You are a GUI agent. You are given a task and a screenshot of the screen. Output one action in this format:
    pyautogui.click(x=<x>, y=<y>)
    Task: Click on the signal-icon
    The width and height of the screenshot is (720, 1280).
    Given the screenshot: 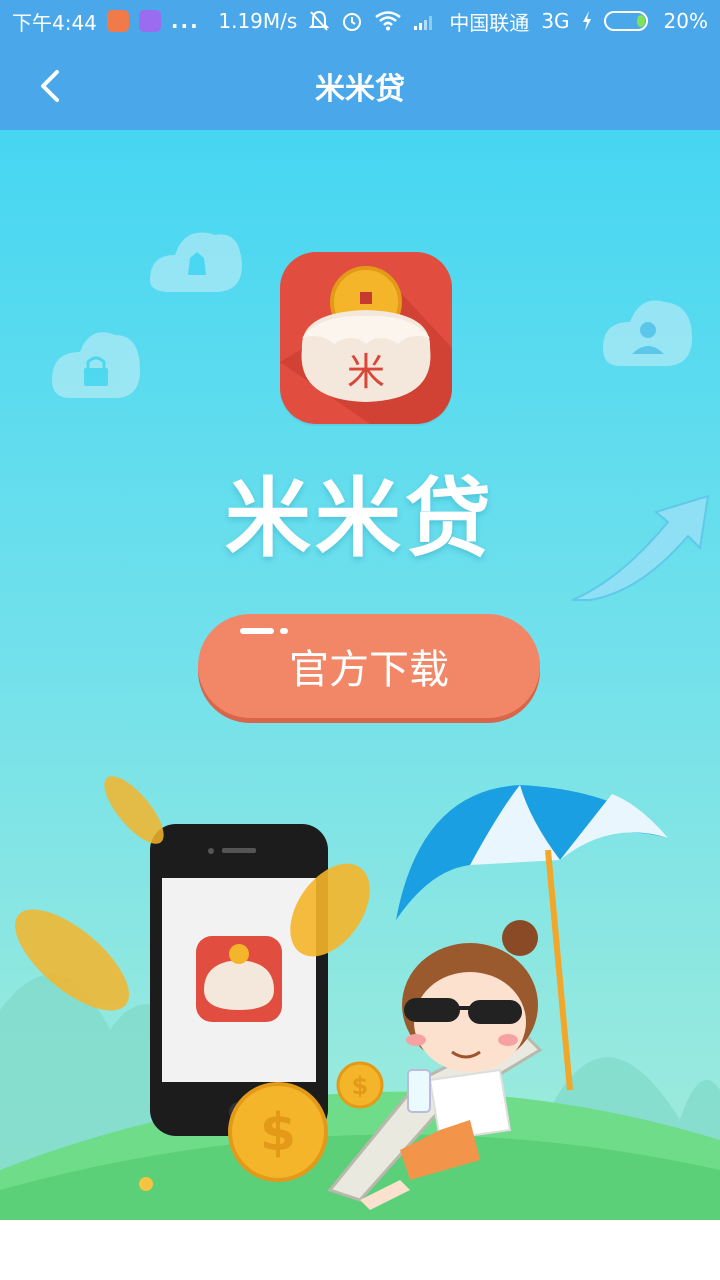 What is the action you would take?
    pyautogui.click(x=423, y=23)
    